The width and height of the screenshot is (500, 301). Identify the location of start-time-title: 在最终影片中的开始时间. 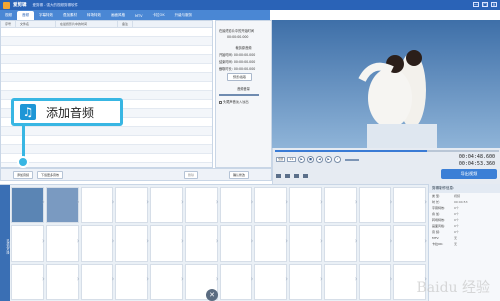
(237, 31).